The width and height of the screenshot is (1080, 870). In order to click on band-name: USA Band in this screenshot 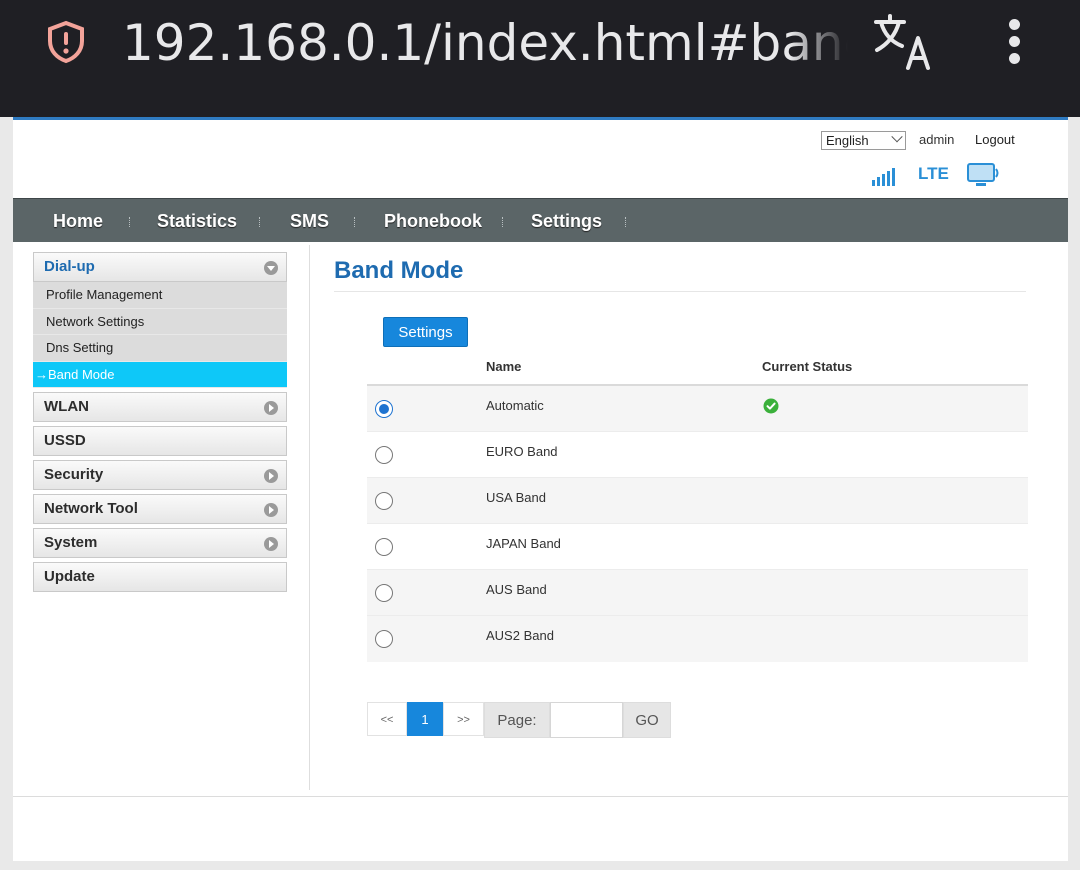, I will do `click(516, 497)`.